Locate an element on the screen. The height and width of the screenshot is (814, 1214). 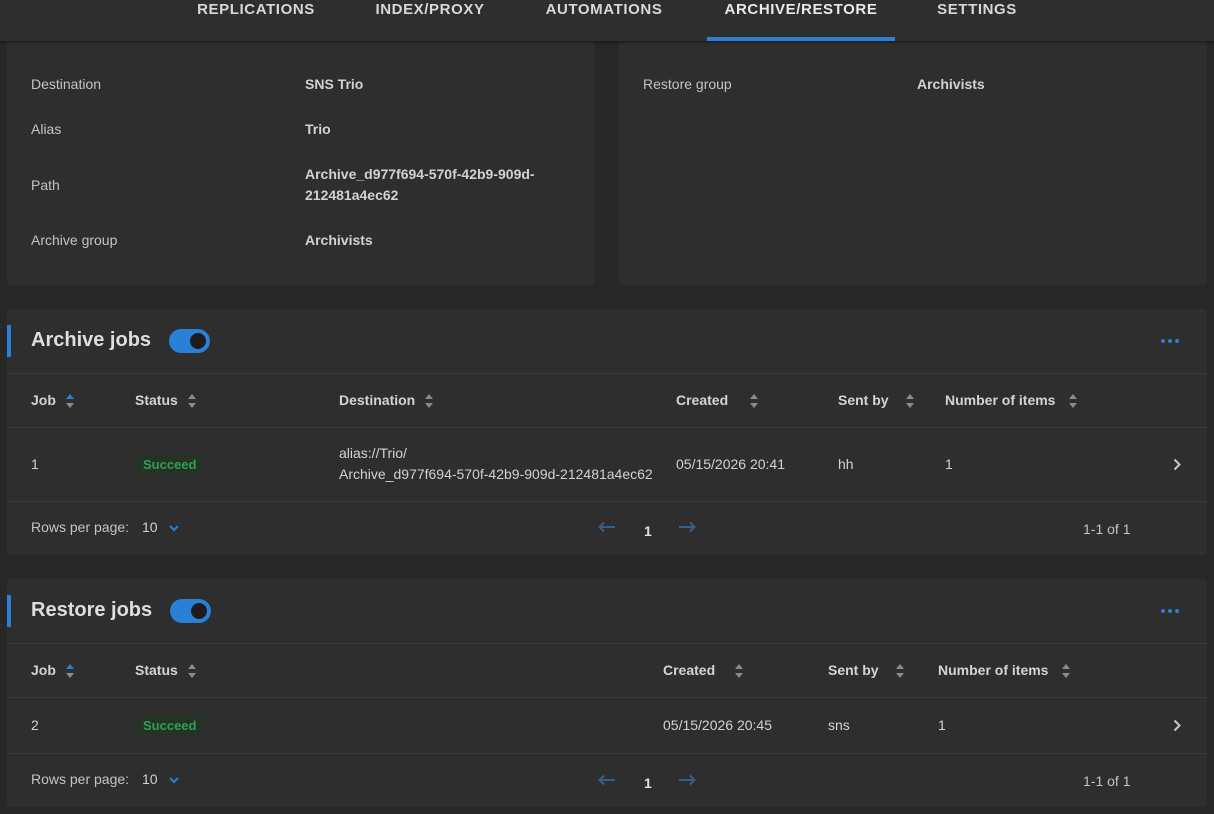
job-id: 2 is located at coordinates (35, 725).